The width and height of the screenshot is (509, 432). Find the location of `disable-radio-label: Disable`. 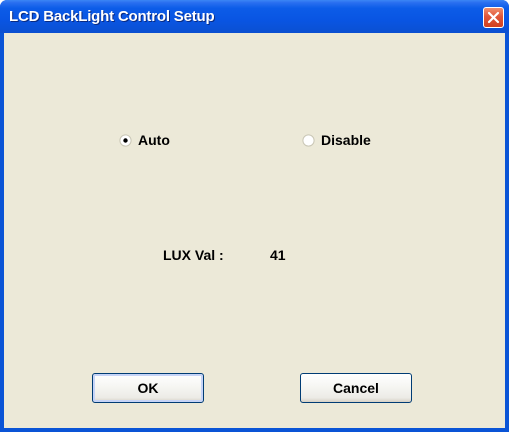

disable-radio-label: Disable is located at coordinates (346, 140).